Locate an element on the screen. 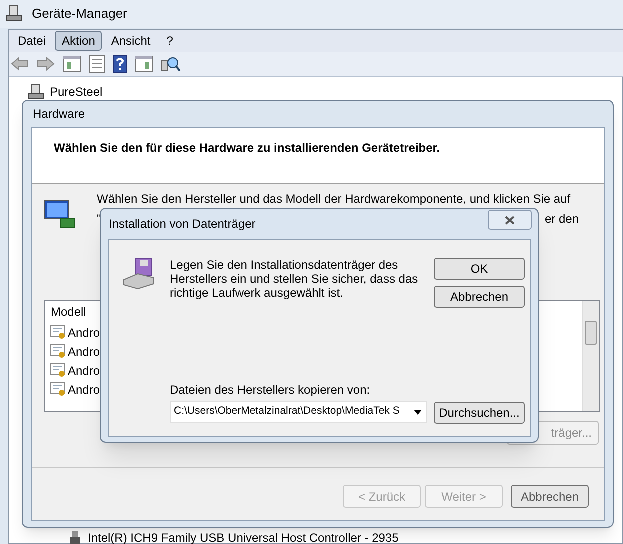 The image size is (623, 544). dropdown-arrow-icon is located at coordinates (418, 412).